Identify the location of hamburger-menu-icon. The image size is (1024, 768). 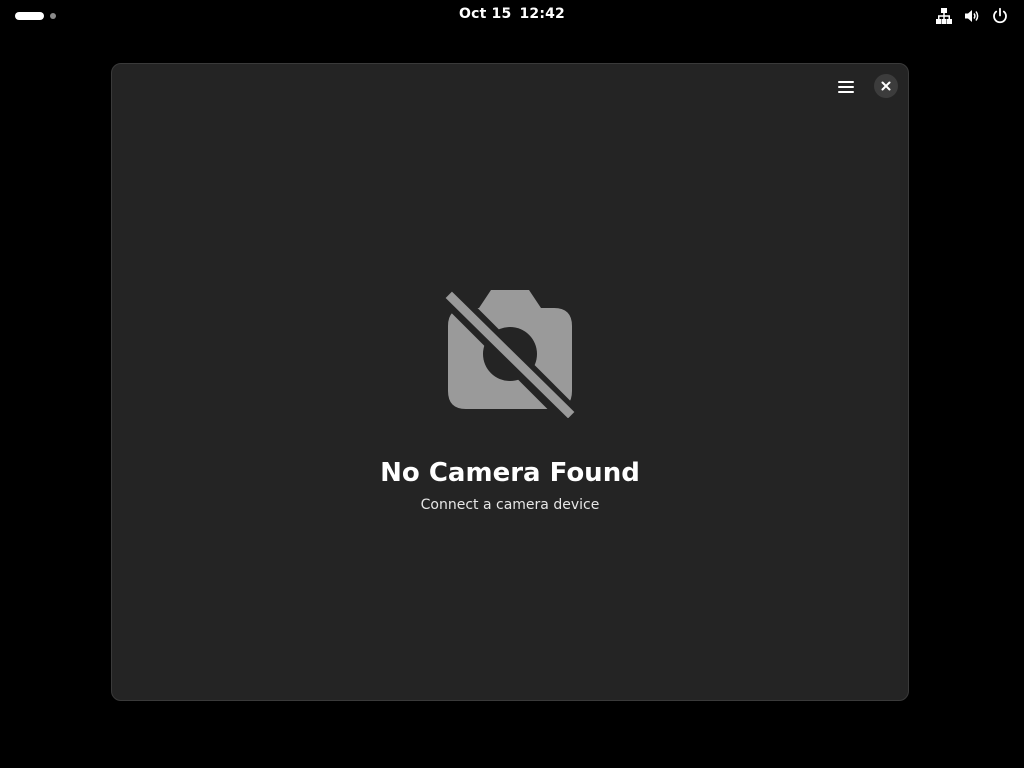
(846, 87).